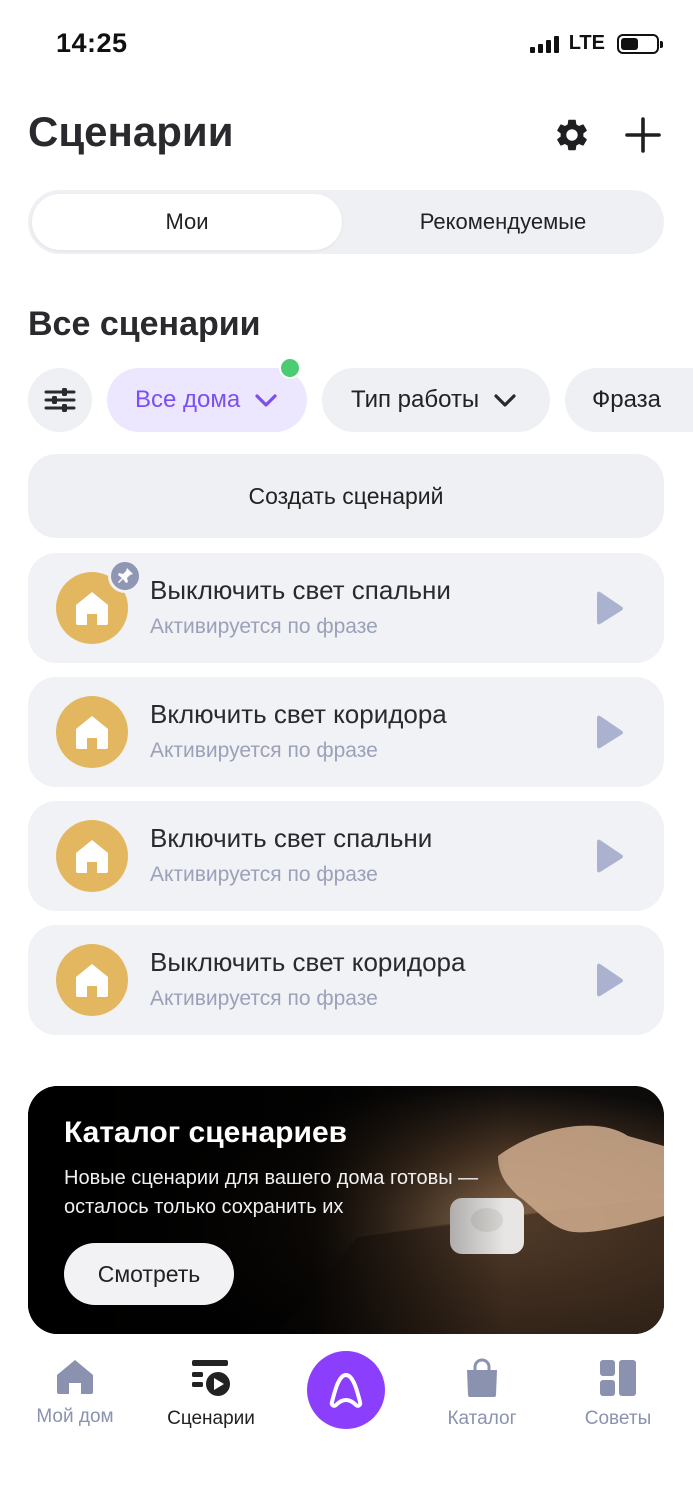 The height and width of the screenshot is (1500, 693). I want to click on scenarios-icon, so click(211, 1378).